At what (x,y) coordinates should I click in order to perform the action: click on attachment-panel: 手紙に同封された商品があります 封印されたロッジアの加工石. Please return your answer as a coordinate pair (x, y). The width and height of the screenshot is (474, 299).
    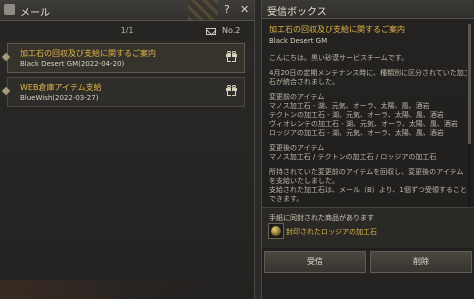
    Looking at the image, I should click on (368, 227).